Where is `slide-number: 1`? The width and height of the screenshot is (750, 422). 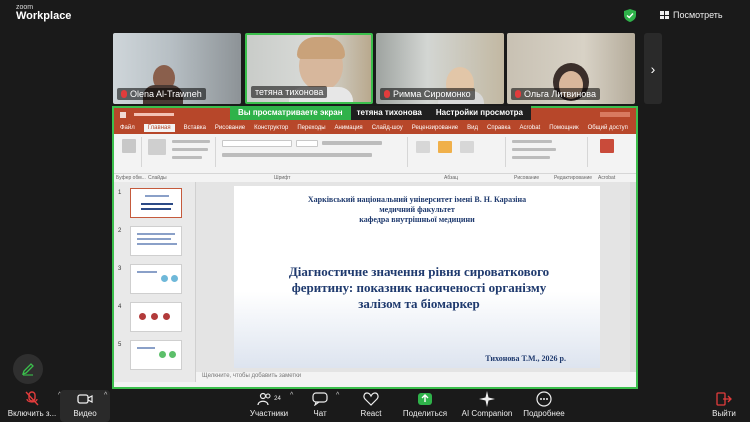 slide-number: 1 is located at coordinates (120, 193).